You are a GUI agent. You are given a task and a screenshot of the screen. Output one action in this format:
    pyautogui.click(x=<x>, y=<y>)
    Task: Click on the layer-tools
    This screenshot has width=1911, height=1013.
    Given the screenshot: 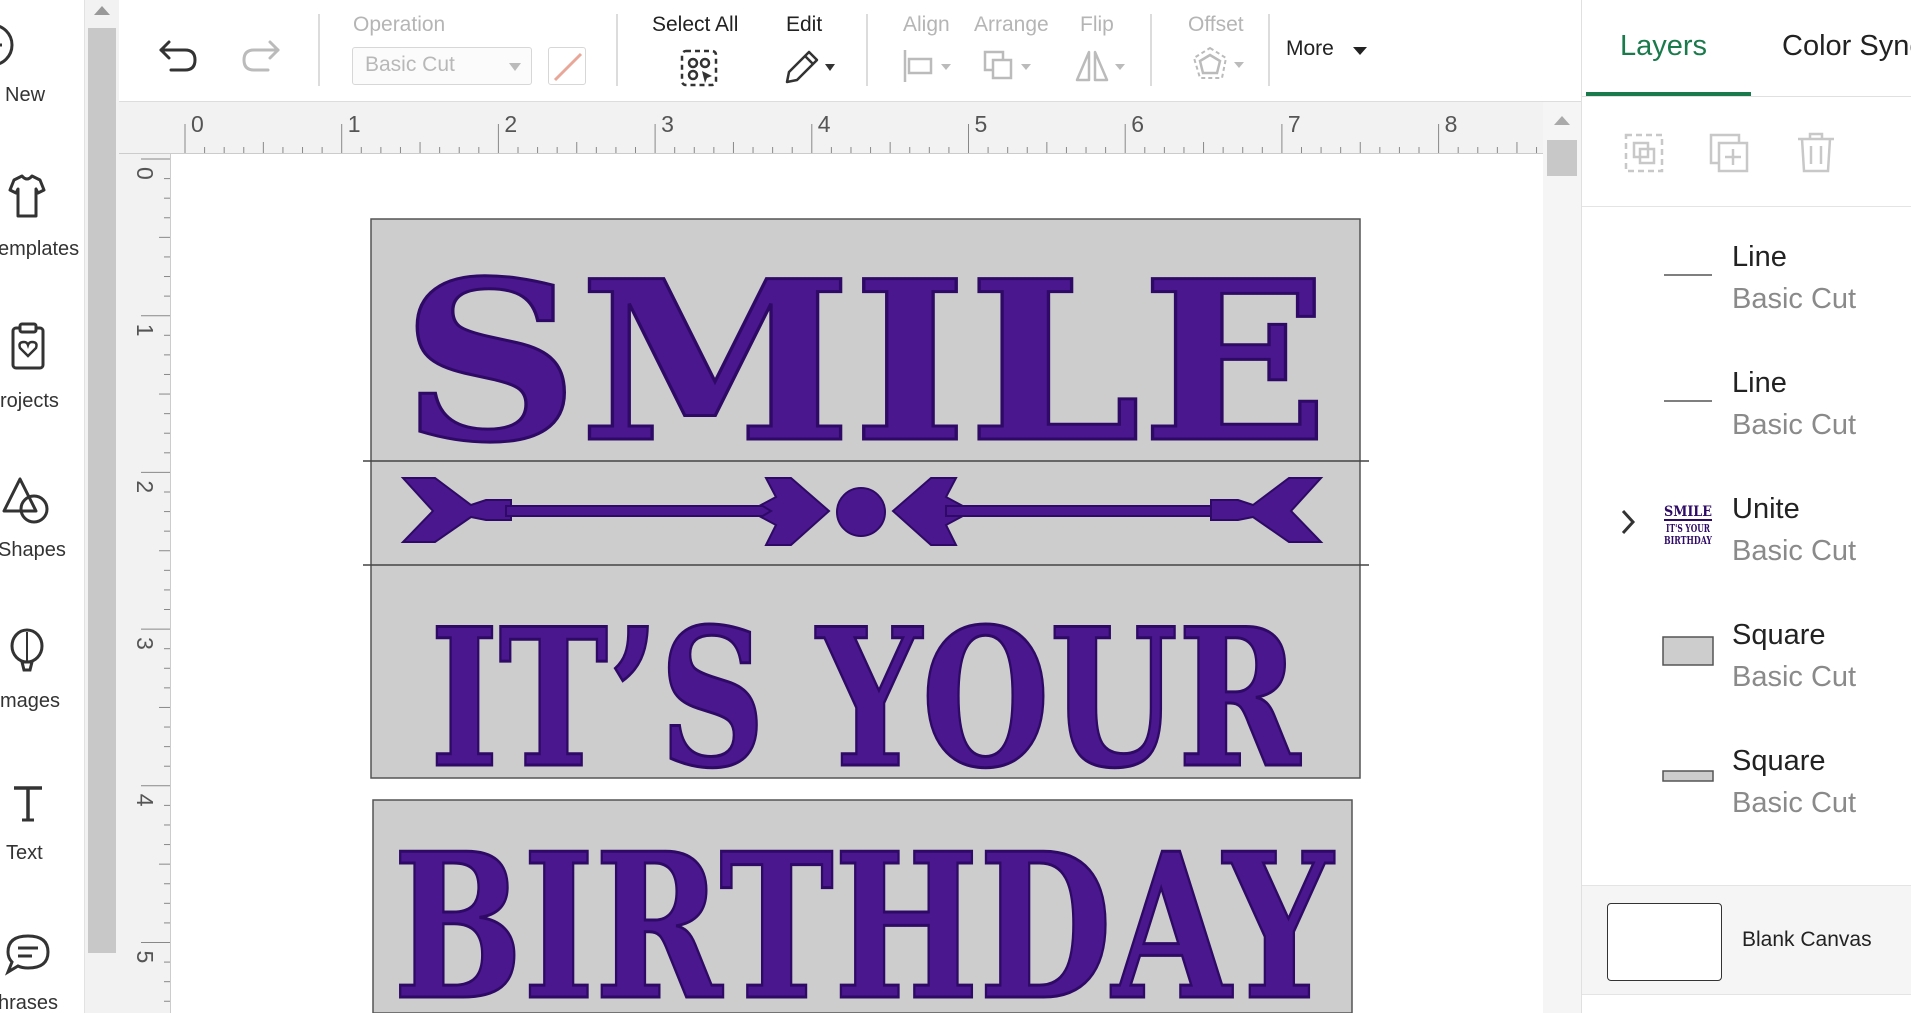 What is the action you would take?
    pyautogui.click(x=1746, y=152)
    